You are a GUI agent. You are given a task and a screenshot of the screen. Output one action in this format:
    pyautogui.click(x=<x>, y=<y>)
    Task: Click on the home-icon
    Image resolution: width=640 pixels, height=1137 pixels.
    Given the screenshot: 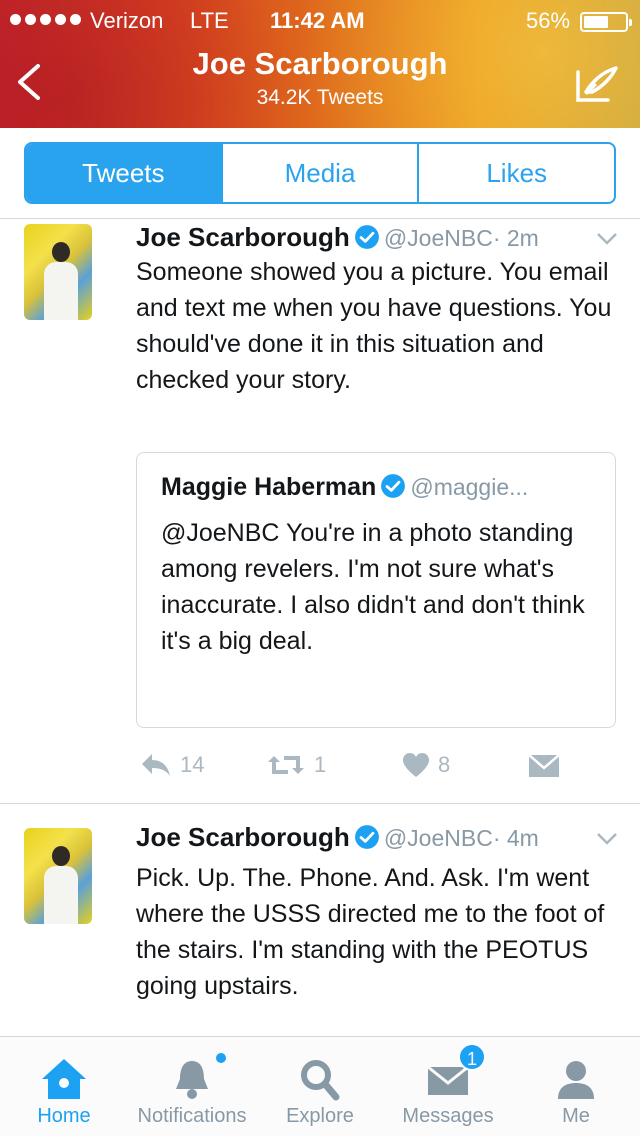 What is the action you would take?
    pyautogui.click(x=64, y=1079)
    